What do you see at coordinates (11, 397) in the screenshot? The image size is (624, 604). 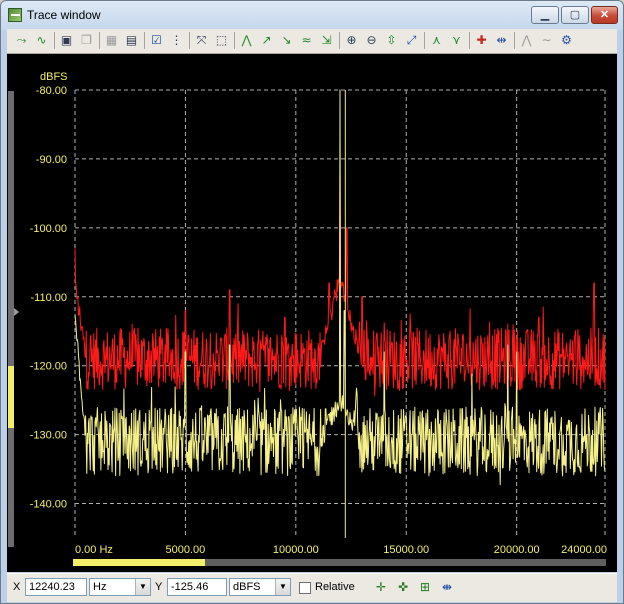 I see `y-scrollbar-thumb` at bounding box center [11, 397].